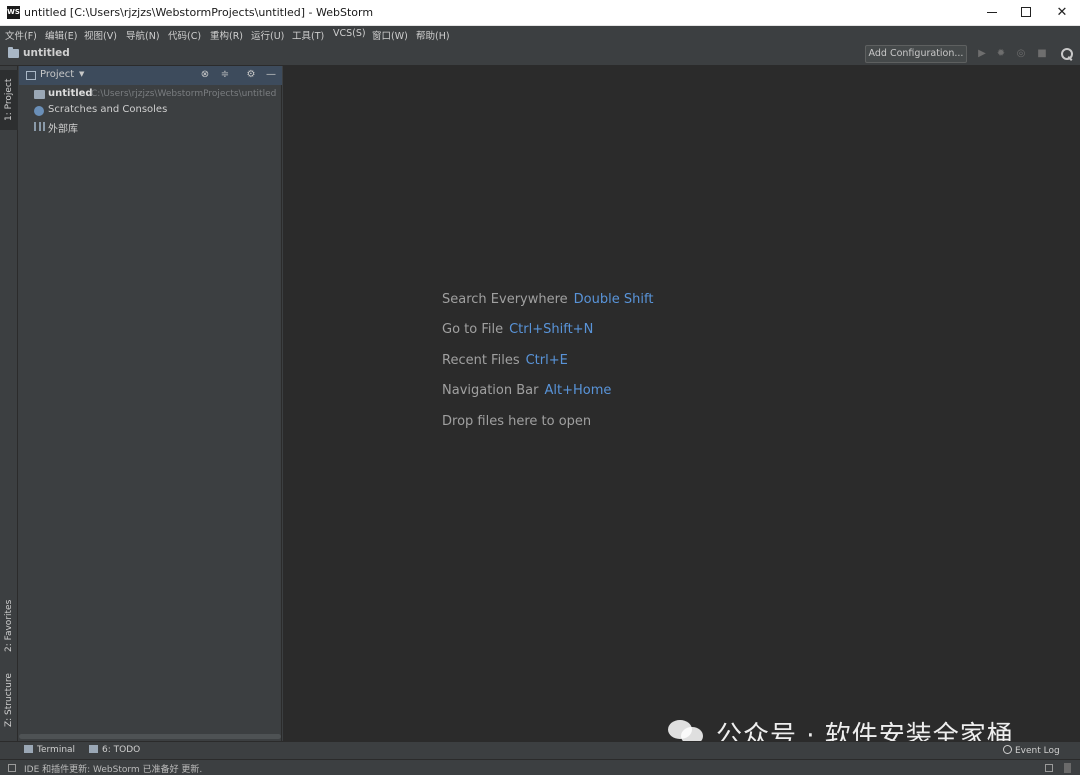 Image resolution: width=1080 pixels, height=775 pixels. I want to click on close-icon: ✕, so click(1062, 12).